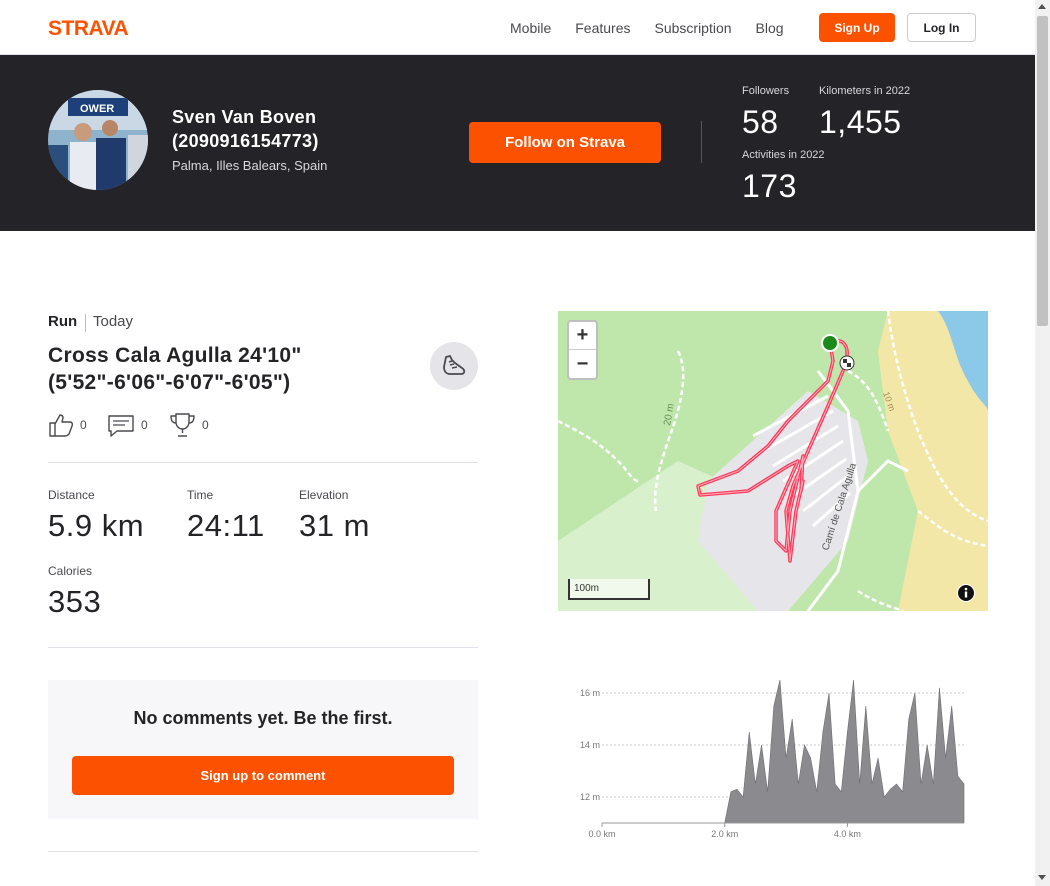 This screenshot has height=886, width=1050. I want to click on scroll-down-arrow, so click(1042, 877).